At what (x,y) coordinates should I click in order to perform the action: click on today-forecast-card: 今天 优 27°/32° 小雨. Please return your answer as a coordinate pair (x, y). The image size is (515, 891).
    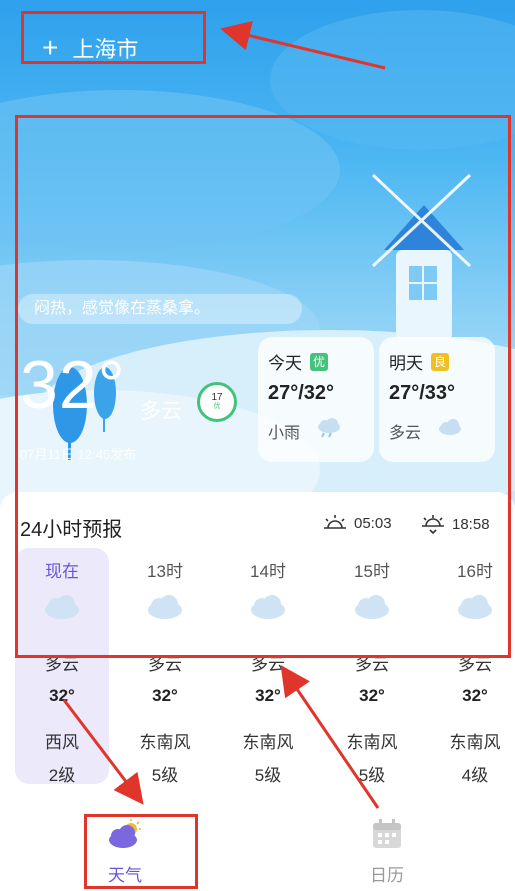
    Looking at the image, I should click on (316, 399).